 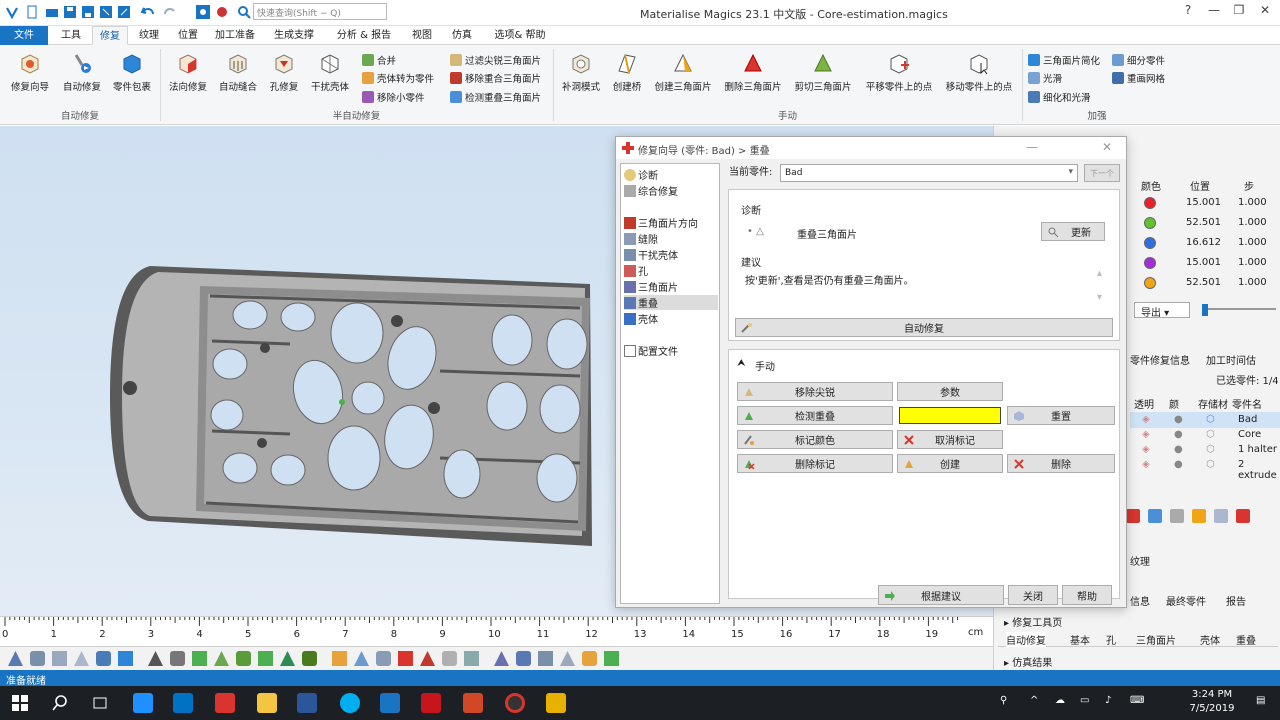 I want to click on remesh-button: 重画网格, so click(x=1138, y=77).